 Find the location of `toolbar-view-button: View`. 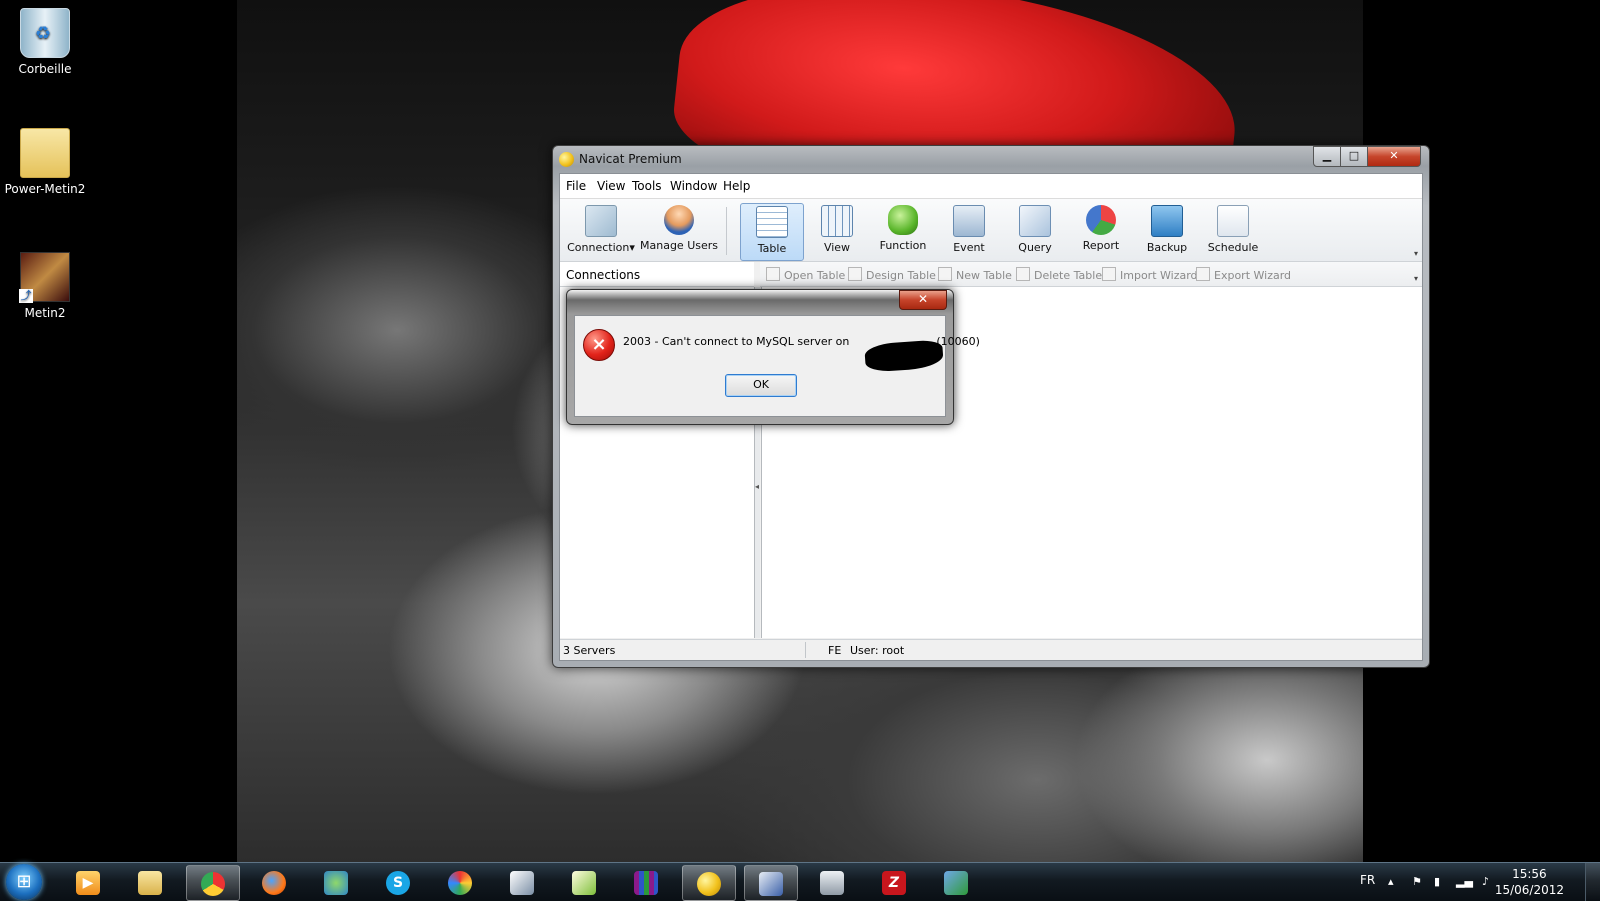

toolbar-view-button: View is located at coordinates (837, 231).